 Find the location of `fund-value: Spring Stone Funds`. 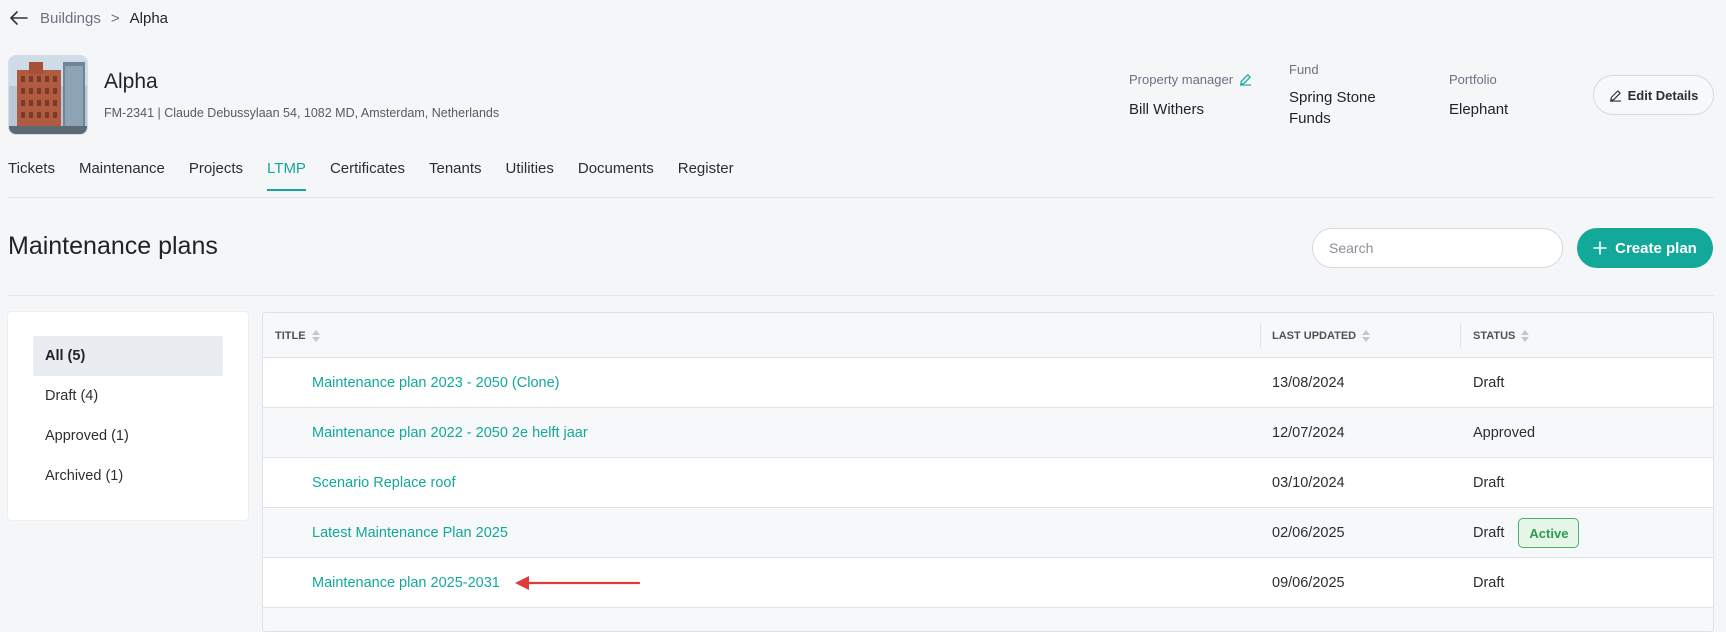

fund-value: Spring Stone Funds is located at coordinates (1332, 108).